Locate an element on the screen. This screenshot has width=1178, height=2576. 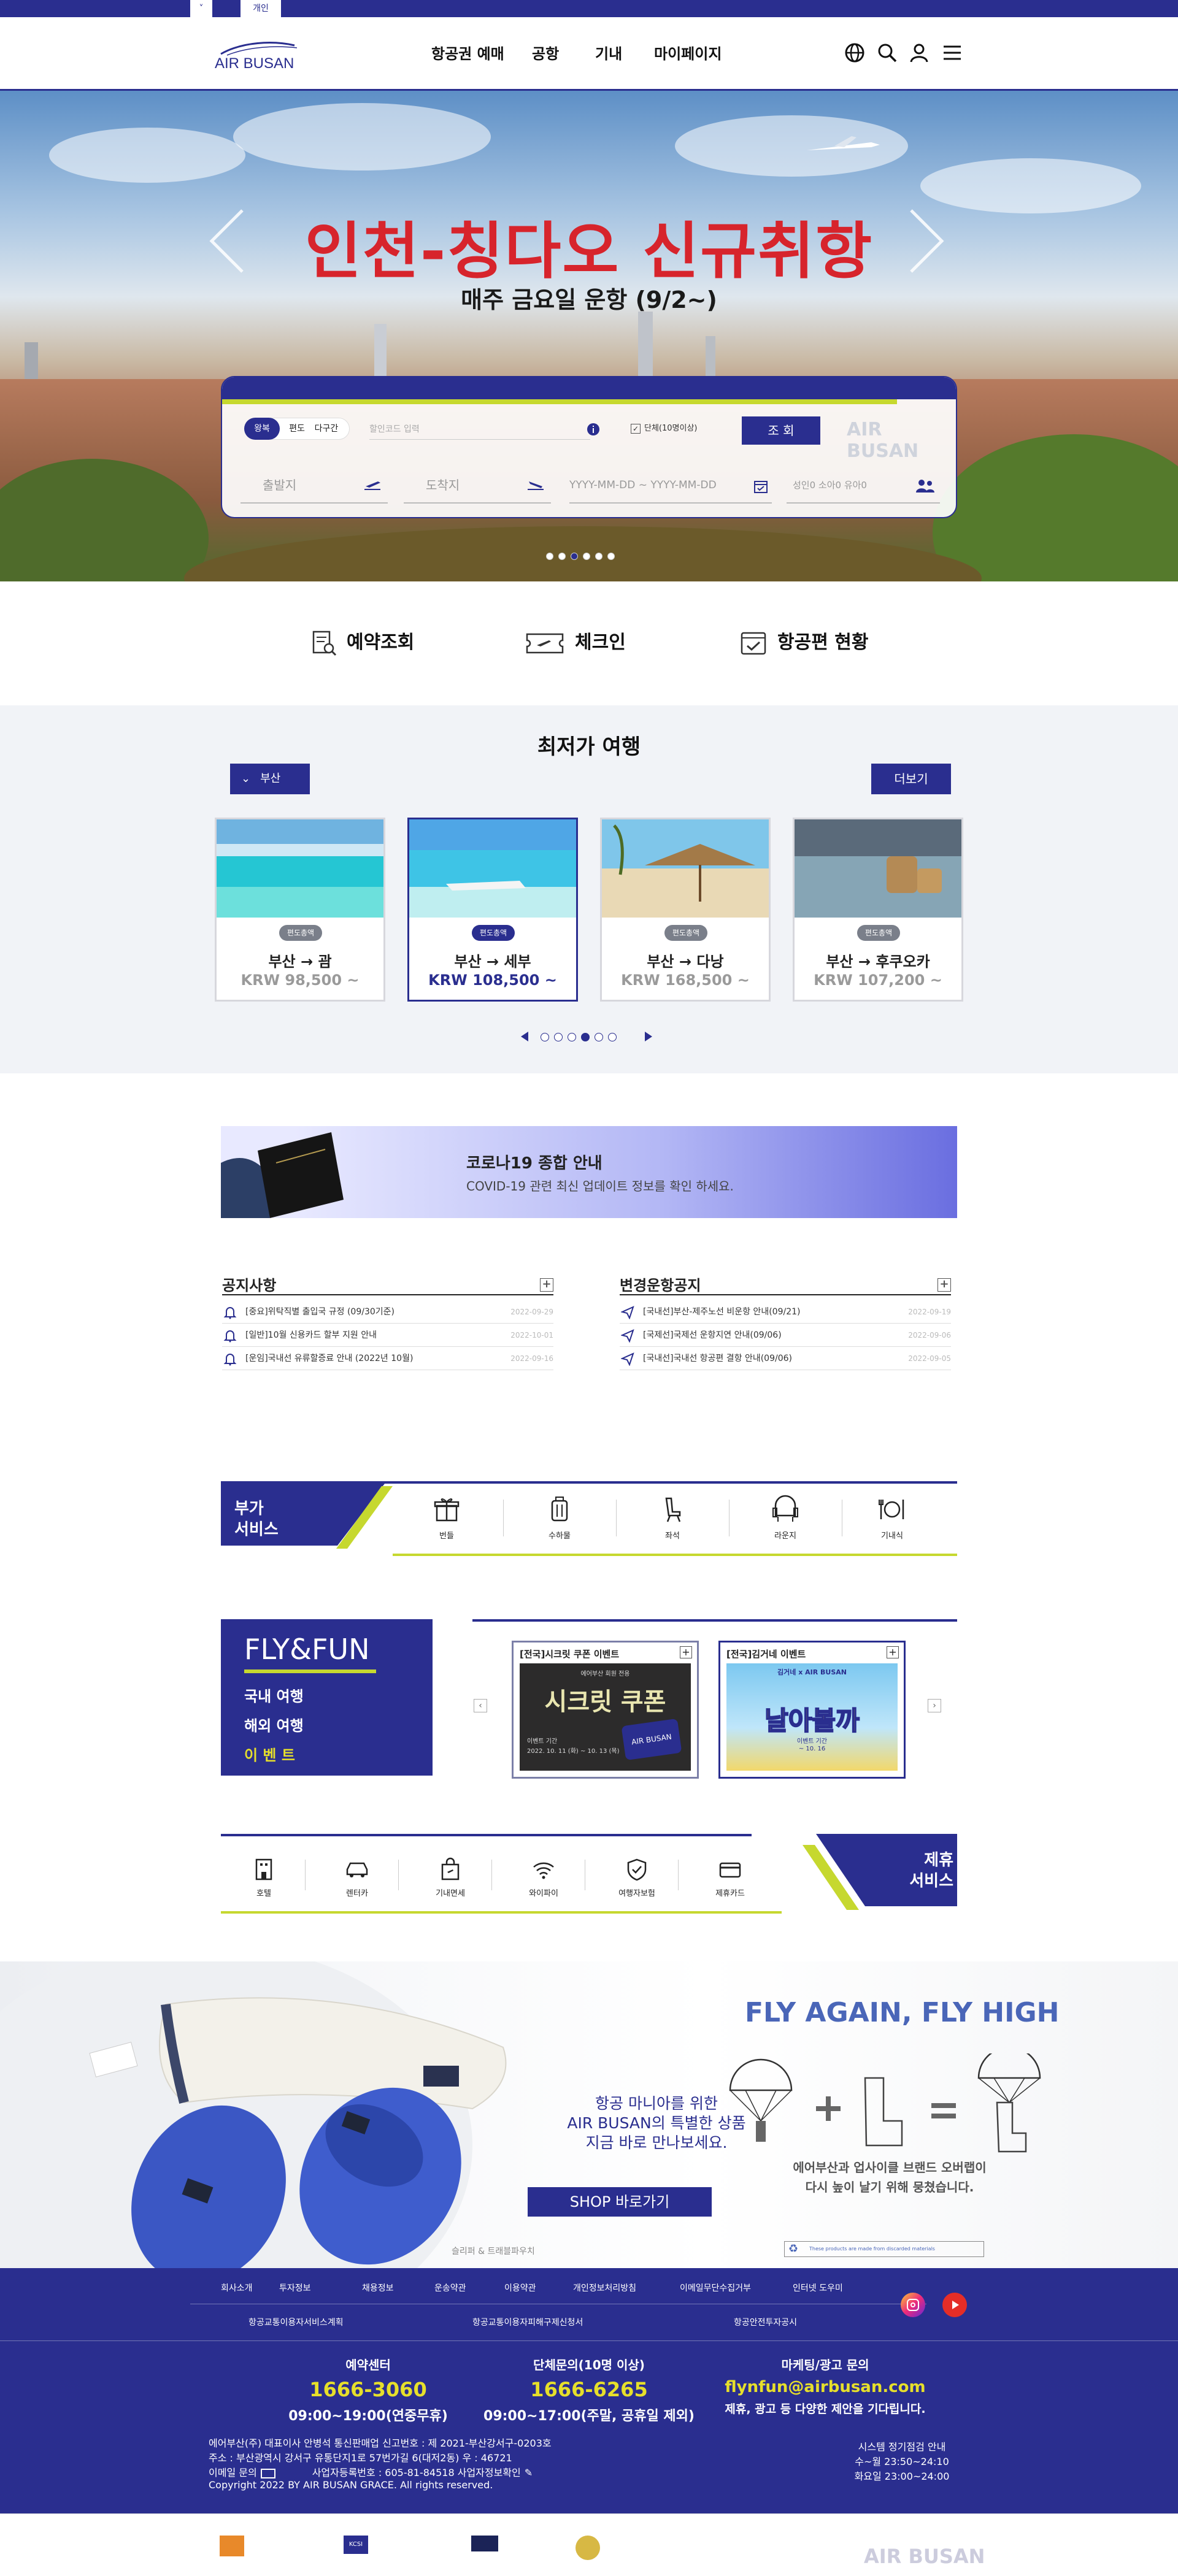
contact-phone: 1666-6265 is located at coordinates (589, 2389).